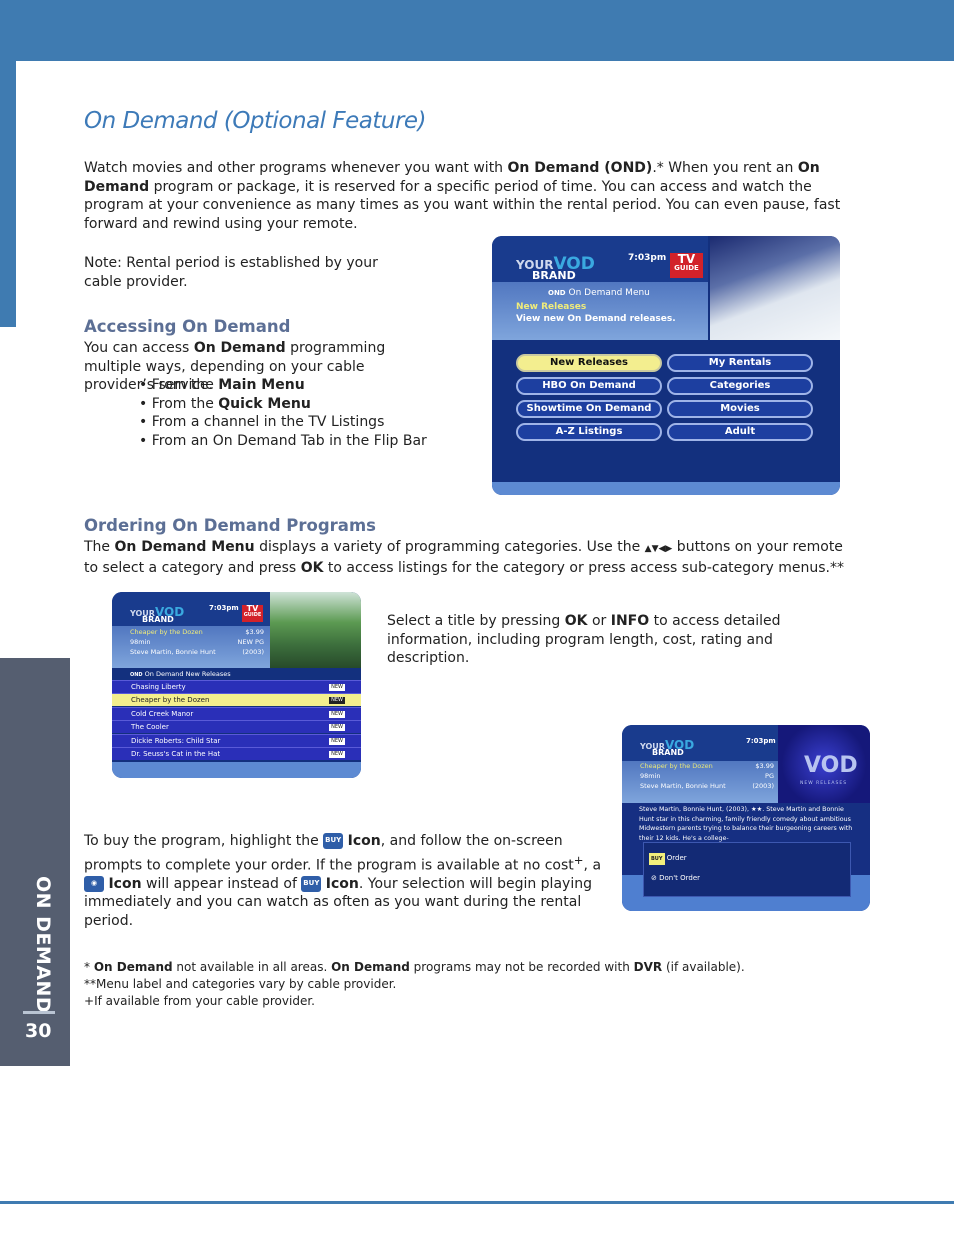 The width and height of the screenshot is (954, 1235). Describe the element at coordinates (35, 862) in the screenshot. I see `section-tab: ON DEMAND 30` at that location.